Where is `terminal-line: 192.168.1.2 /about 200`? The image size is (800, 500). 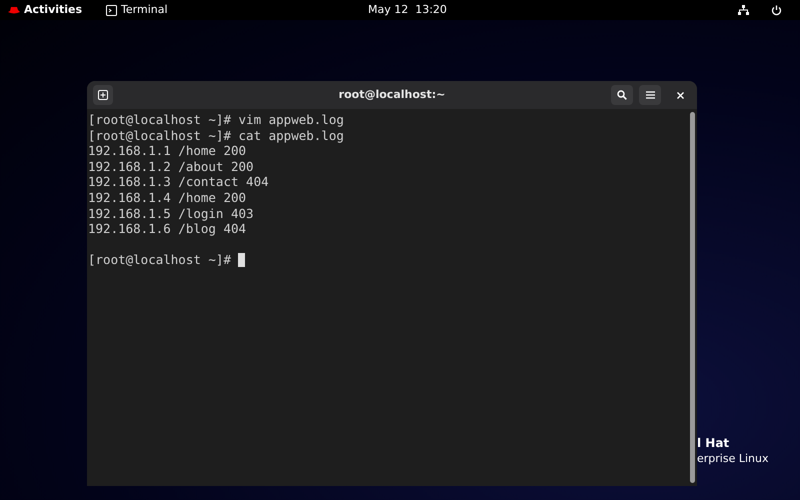
terminal-line: 192.168.1.2 /about 200 is located at coordinates (171, 166).